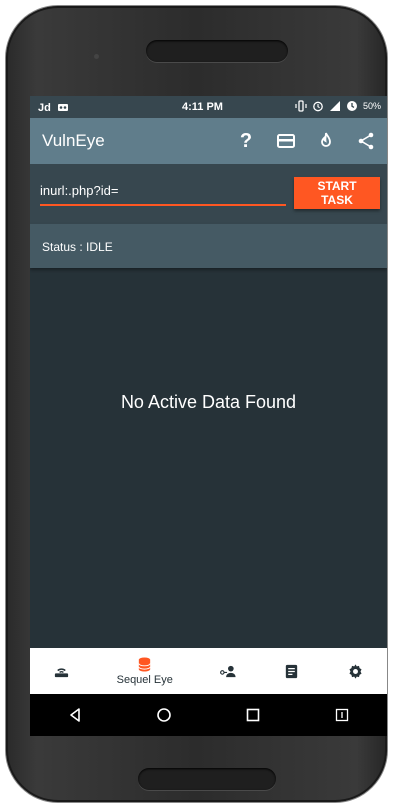 The image size is (393, 808). Describe the element at coordinates (334, 106) in the screenshot. I see `signal-icon` at that location.